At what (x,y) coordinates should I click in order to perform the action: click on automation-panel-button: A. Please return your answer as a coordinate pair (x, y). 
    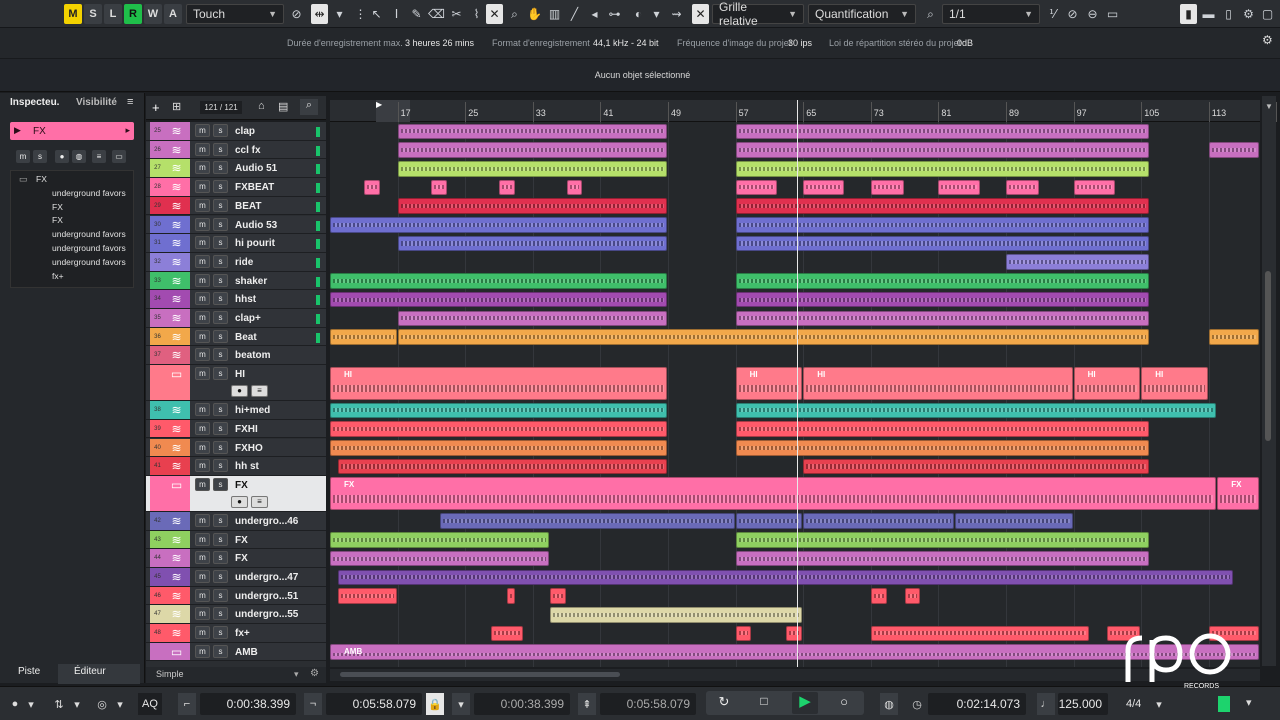
    Looking at the image, I should click on (173, 14).